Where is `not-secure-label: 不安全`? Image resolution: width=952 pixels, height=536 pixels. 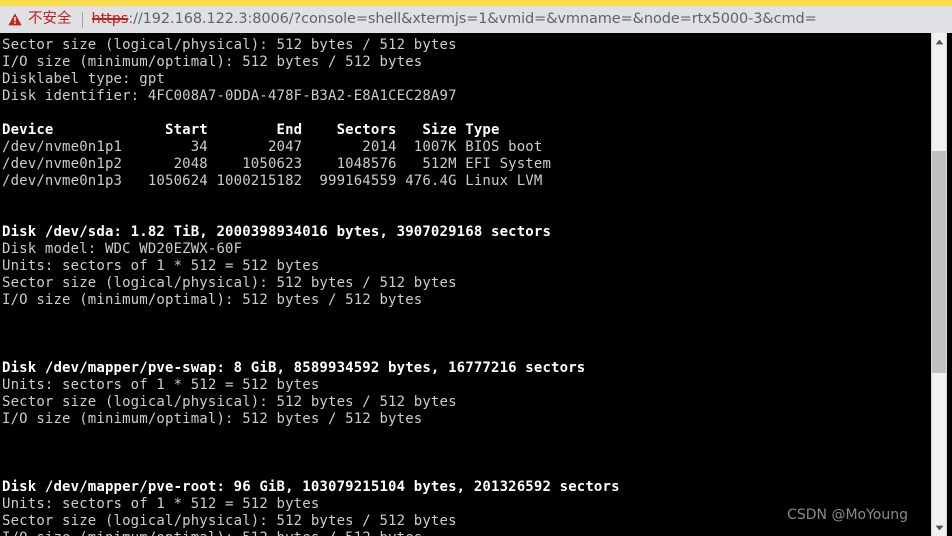 not-secure-label: 不安全 is located at coordinates (50, 19).